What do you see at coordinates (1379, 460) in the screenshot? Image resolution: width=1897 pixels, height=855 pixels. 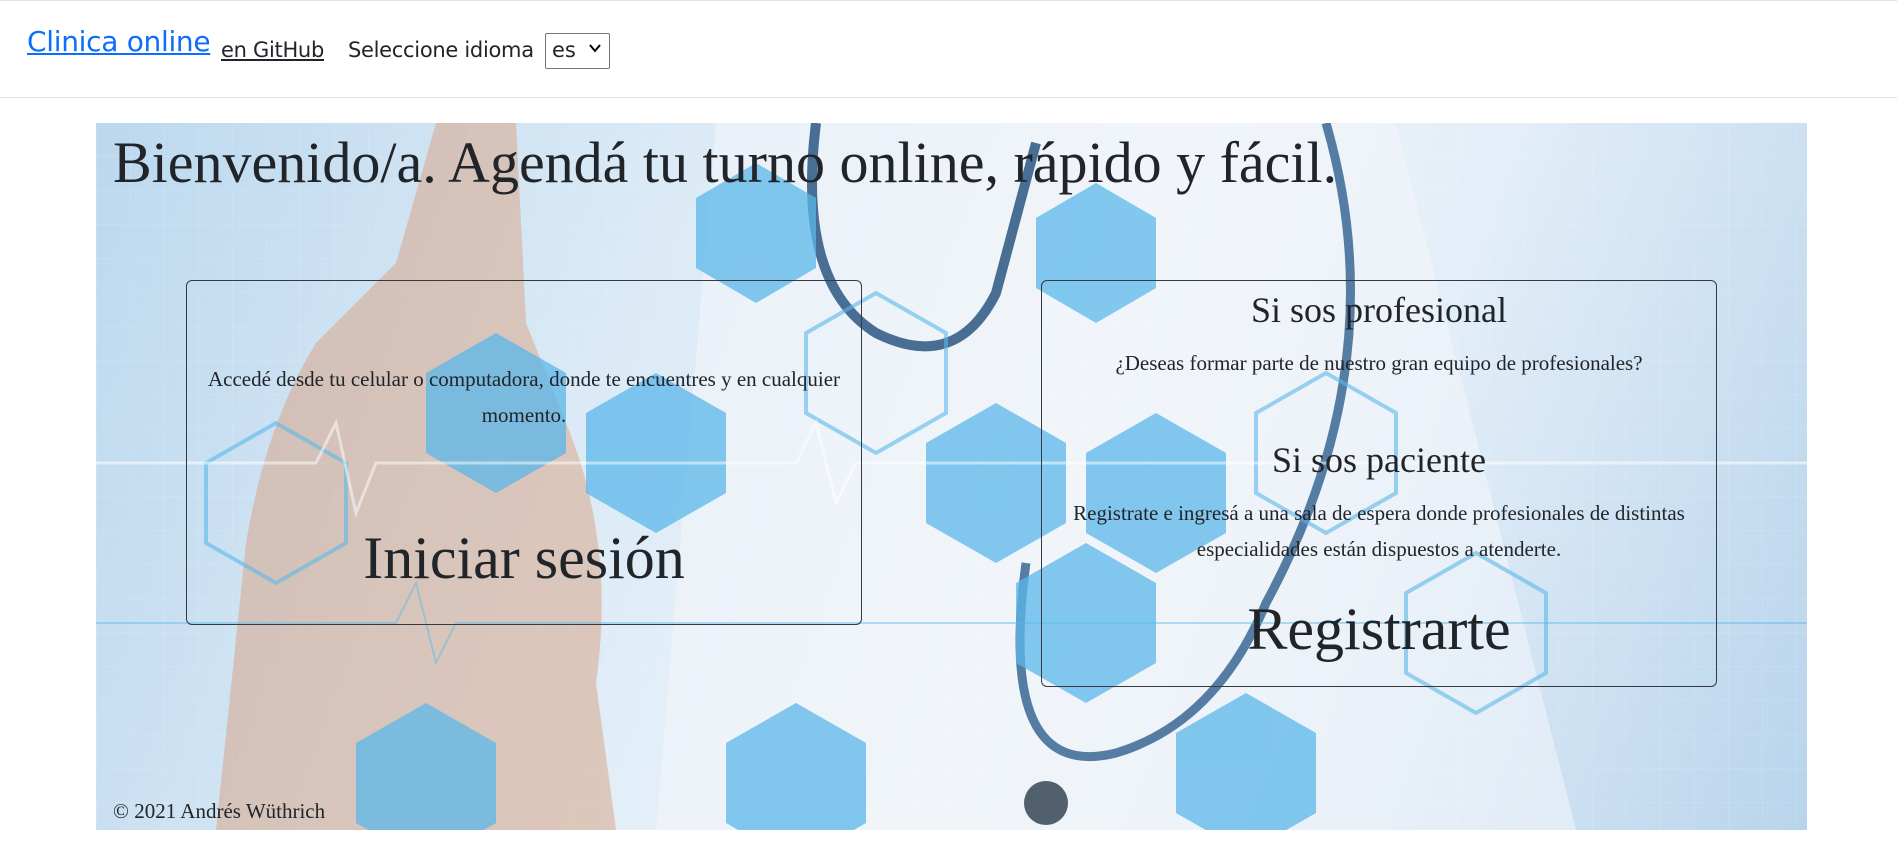 I see `patient-title: Si sos paciente` at bounding box center [1379, 460].